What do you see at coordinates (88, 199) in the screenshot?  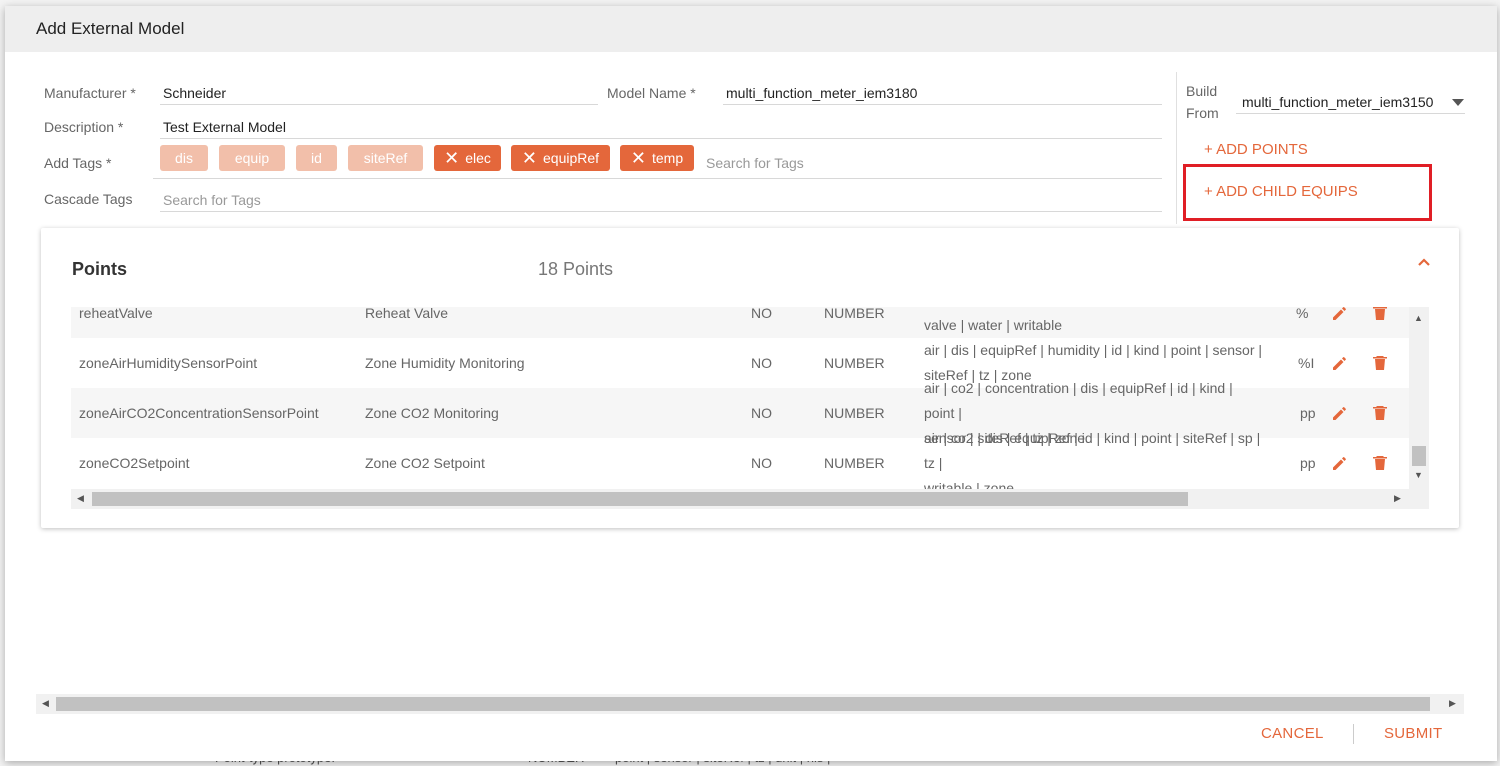 I see `cascade-tags-label: Cascade Tags` at bounding box center [88, 199].